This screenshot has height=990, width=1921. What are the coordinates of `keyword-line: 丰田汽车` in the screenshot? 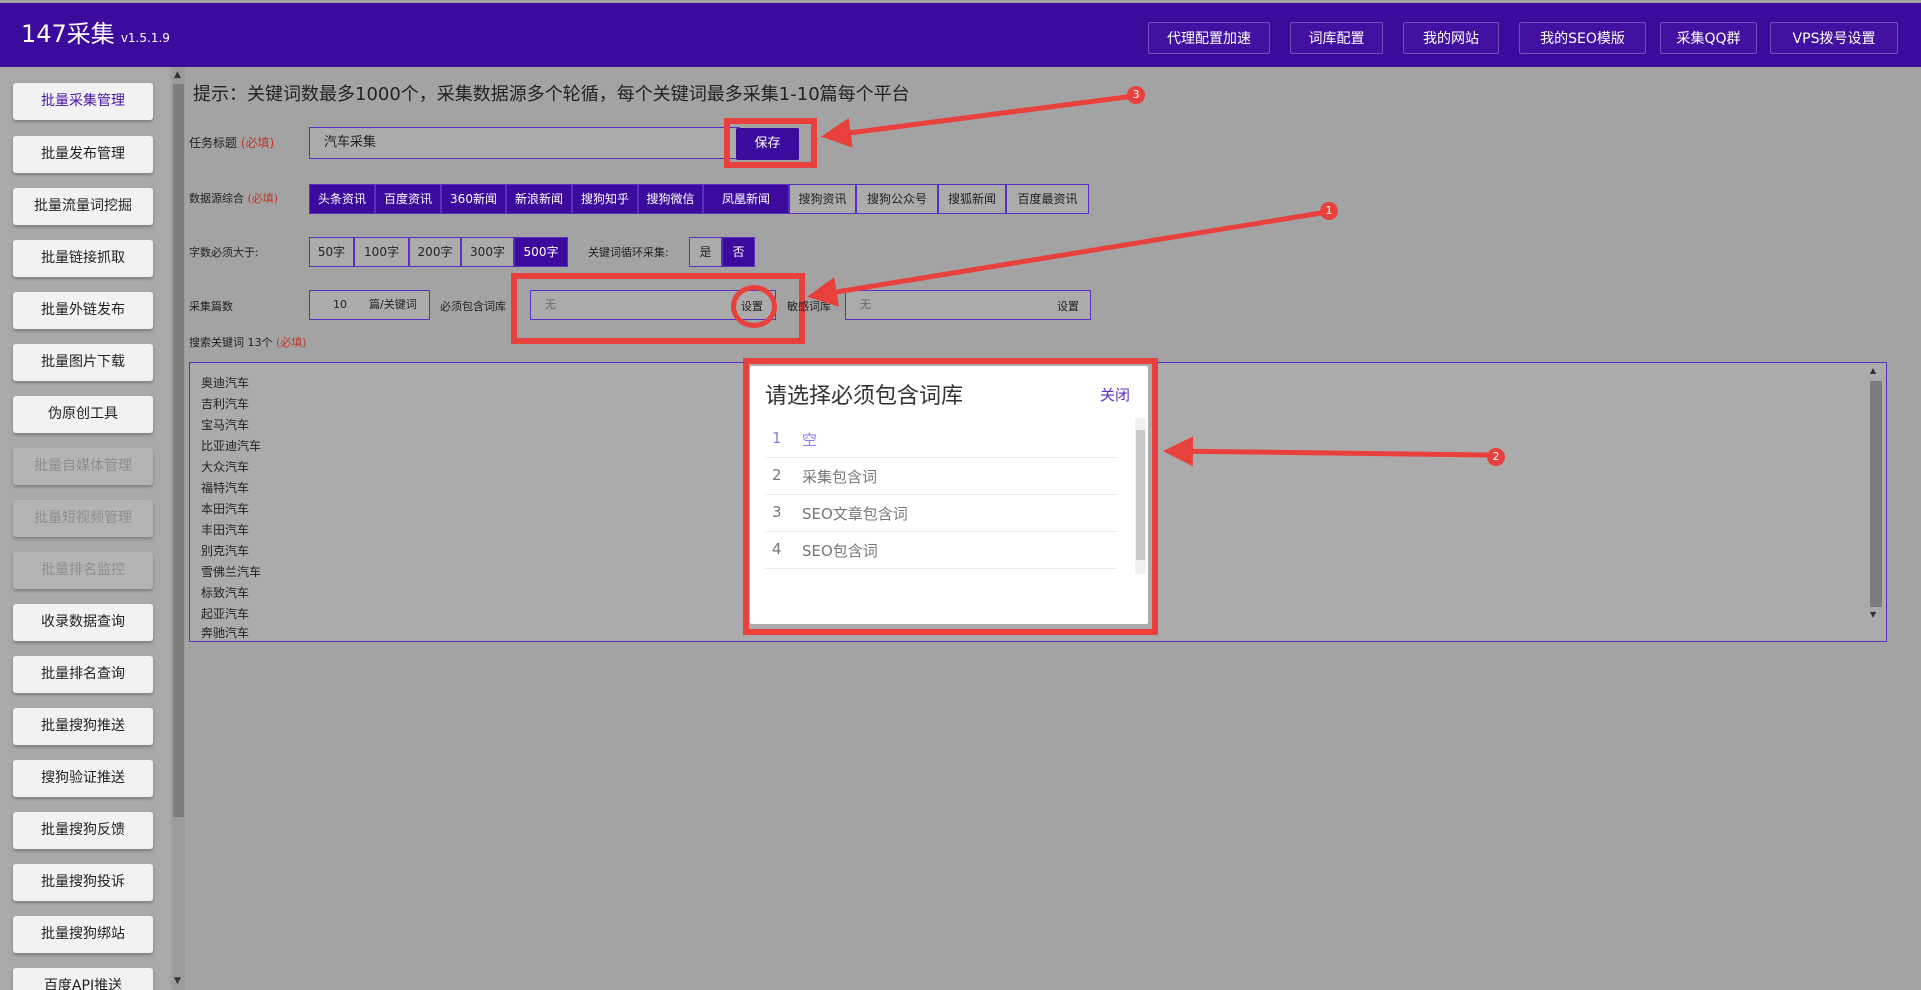 It's located at (225, 530).